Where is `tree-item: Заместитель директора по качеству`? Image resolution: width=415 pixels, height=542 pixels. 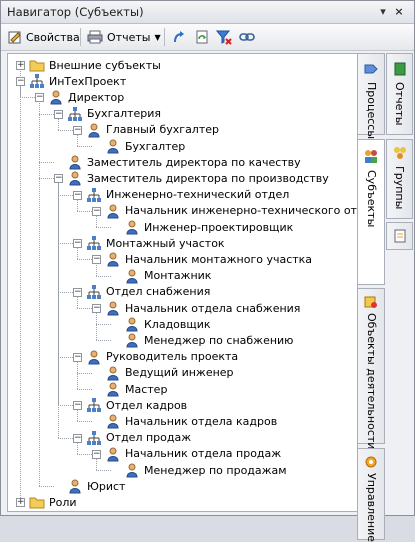
tree-item: Заместитель директора по качеству is located at coordinates (184, 162).